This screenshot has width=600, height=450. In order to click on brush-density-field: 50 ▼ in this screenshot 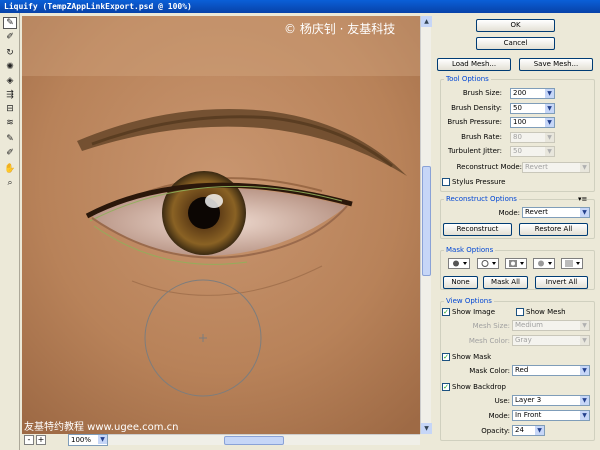, I will do `click(532, 108)`.